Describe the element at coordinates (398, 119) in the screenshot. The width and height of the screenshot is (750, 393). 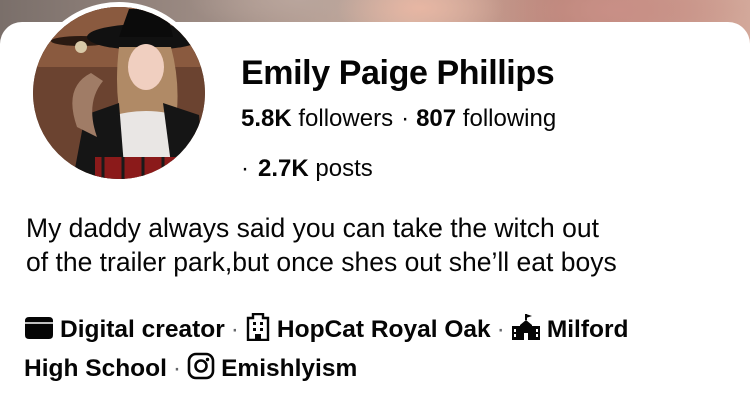
I see `follow-stats: 5.8K followers · 807 following` at that location.